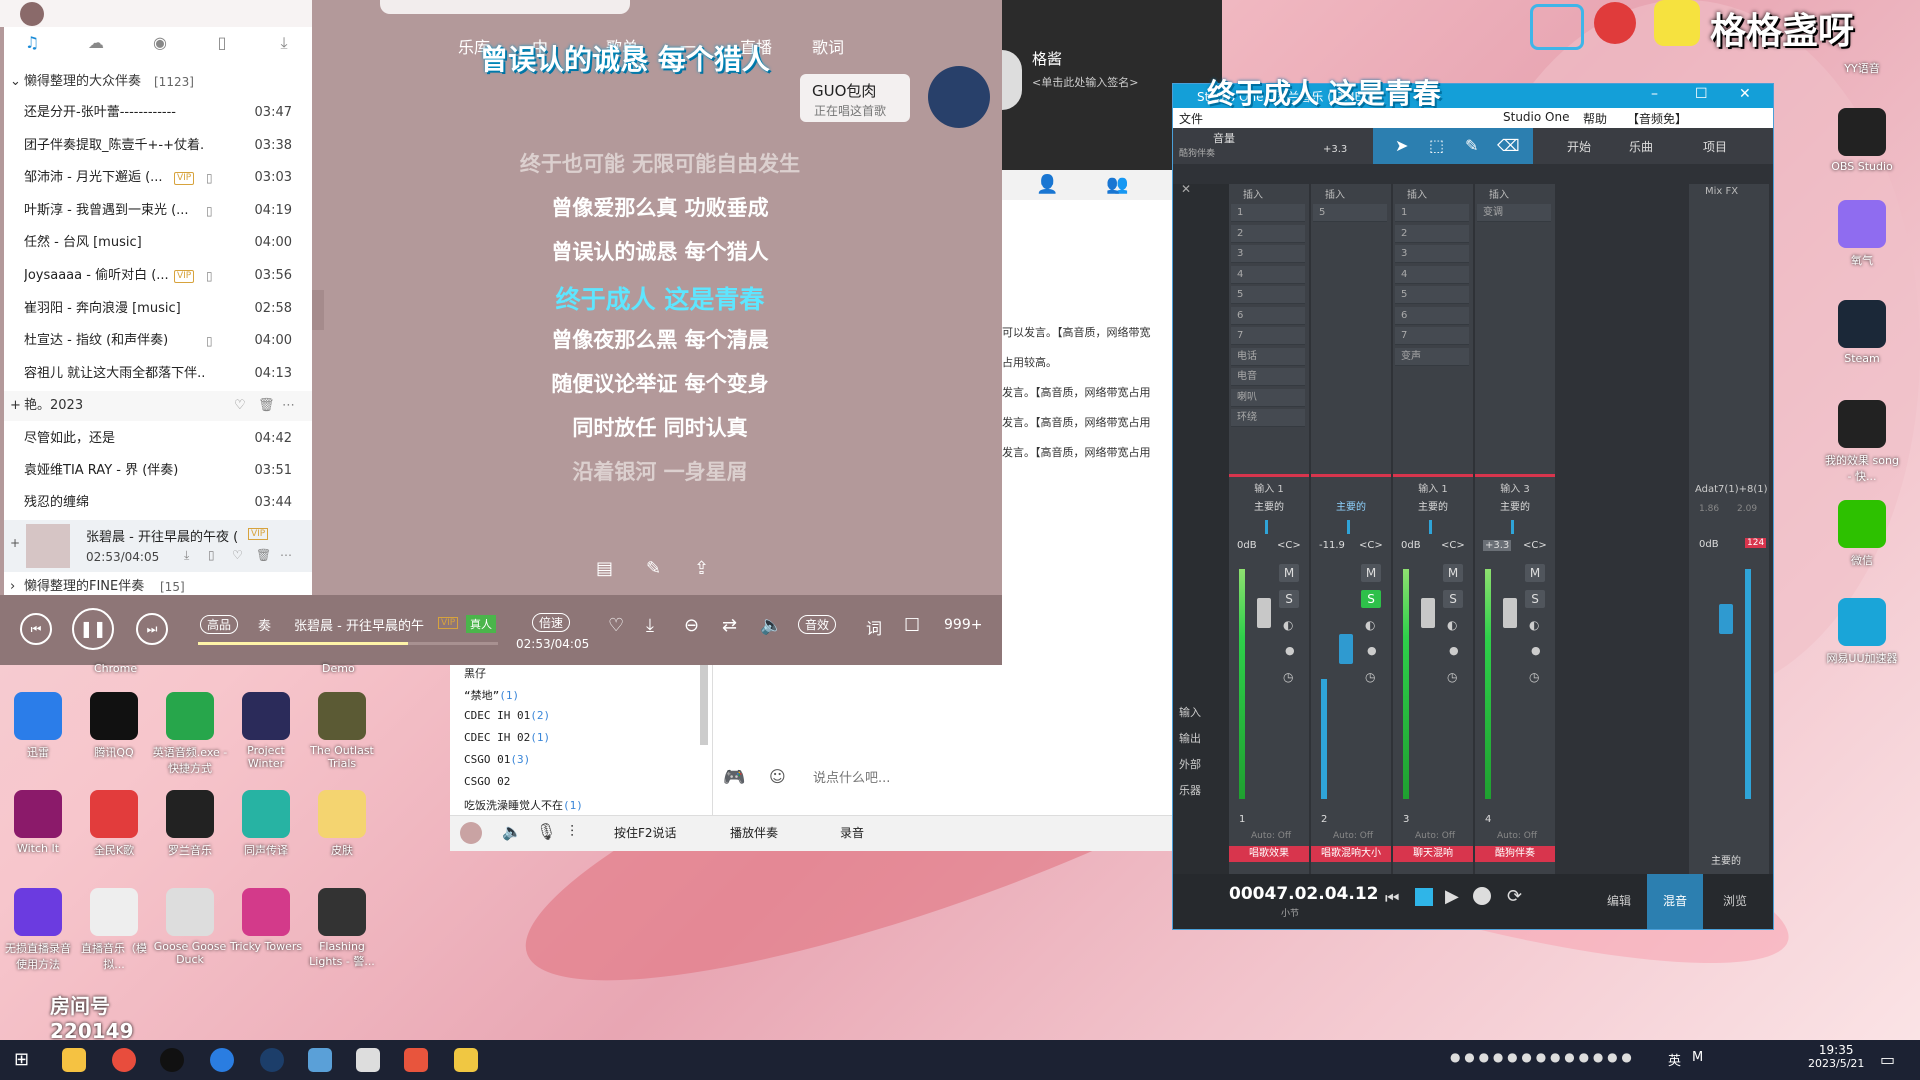 The width and height of the screenshot is (1920, 1080). Describe the element at coordinates (32, 43) in the screenshot. I see `music-icon: ♫` at that location.